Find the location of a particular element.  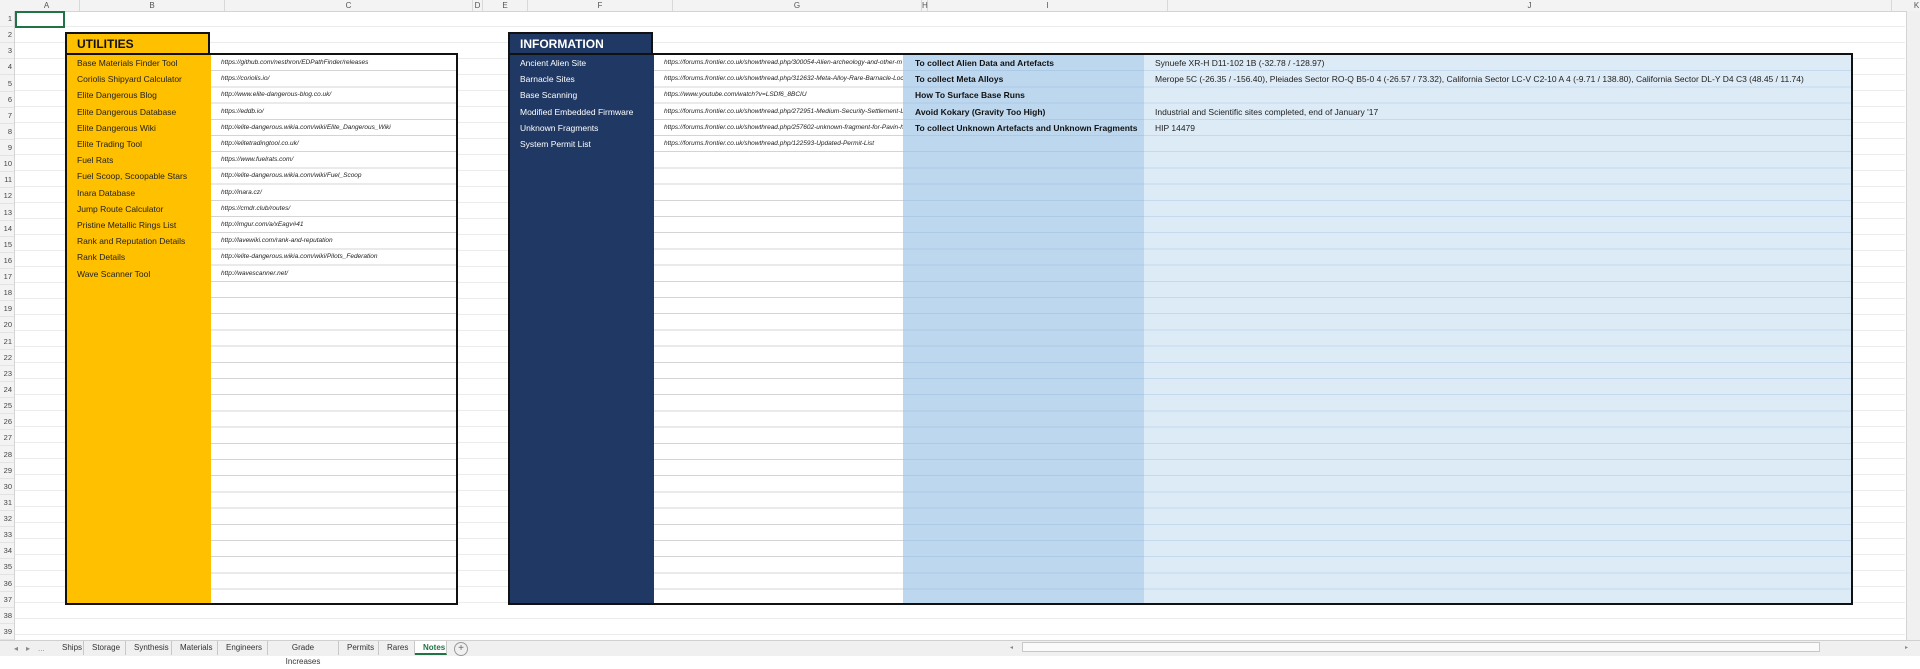

sheet-tab-permits: Permits is located at coordinates (359, 648).